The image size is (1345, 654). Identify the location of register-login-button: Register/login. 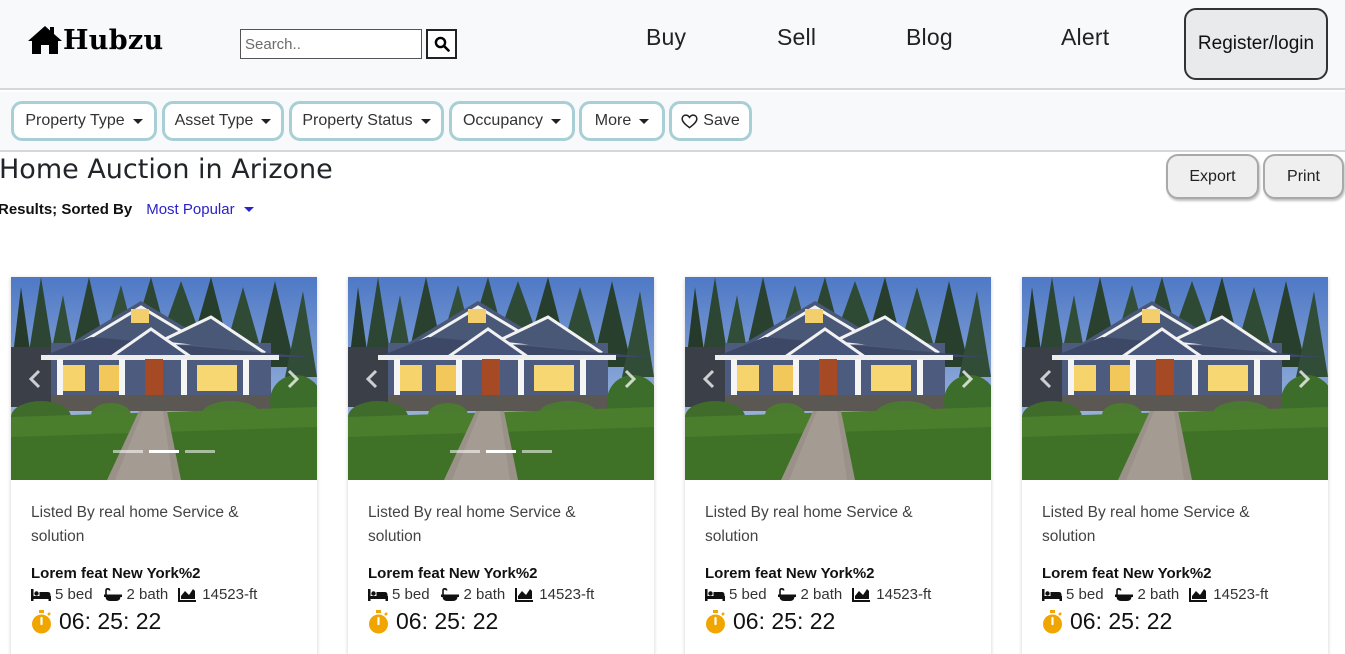
(1256, 44).